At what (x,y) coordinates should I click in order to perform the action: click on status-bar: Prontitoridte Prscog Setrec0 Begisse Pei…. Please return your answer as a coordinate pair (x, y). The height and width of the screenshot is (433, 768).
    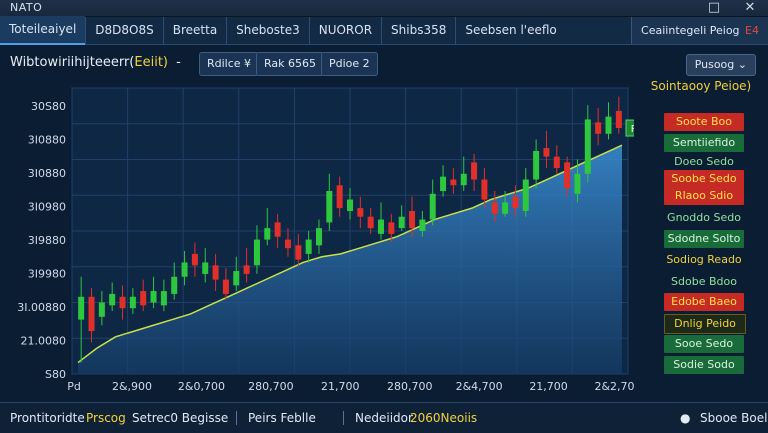
    Looking at the image, I should click on (384, 417).